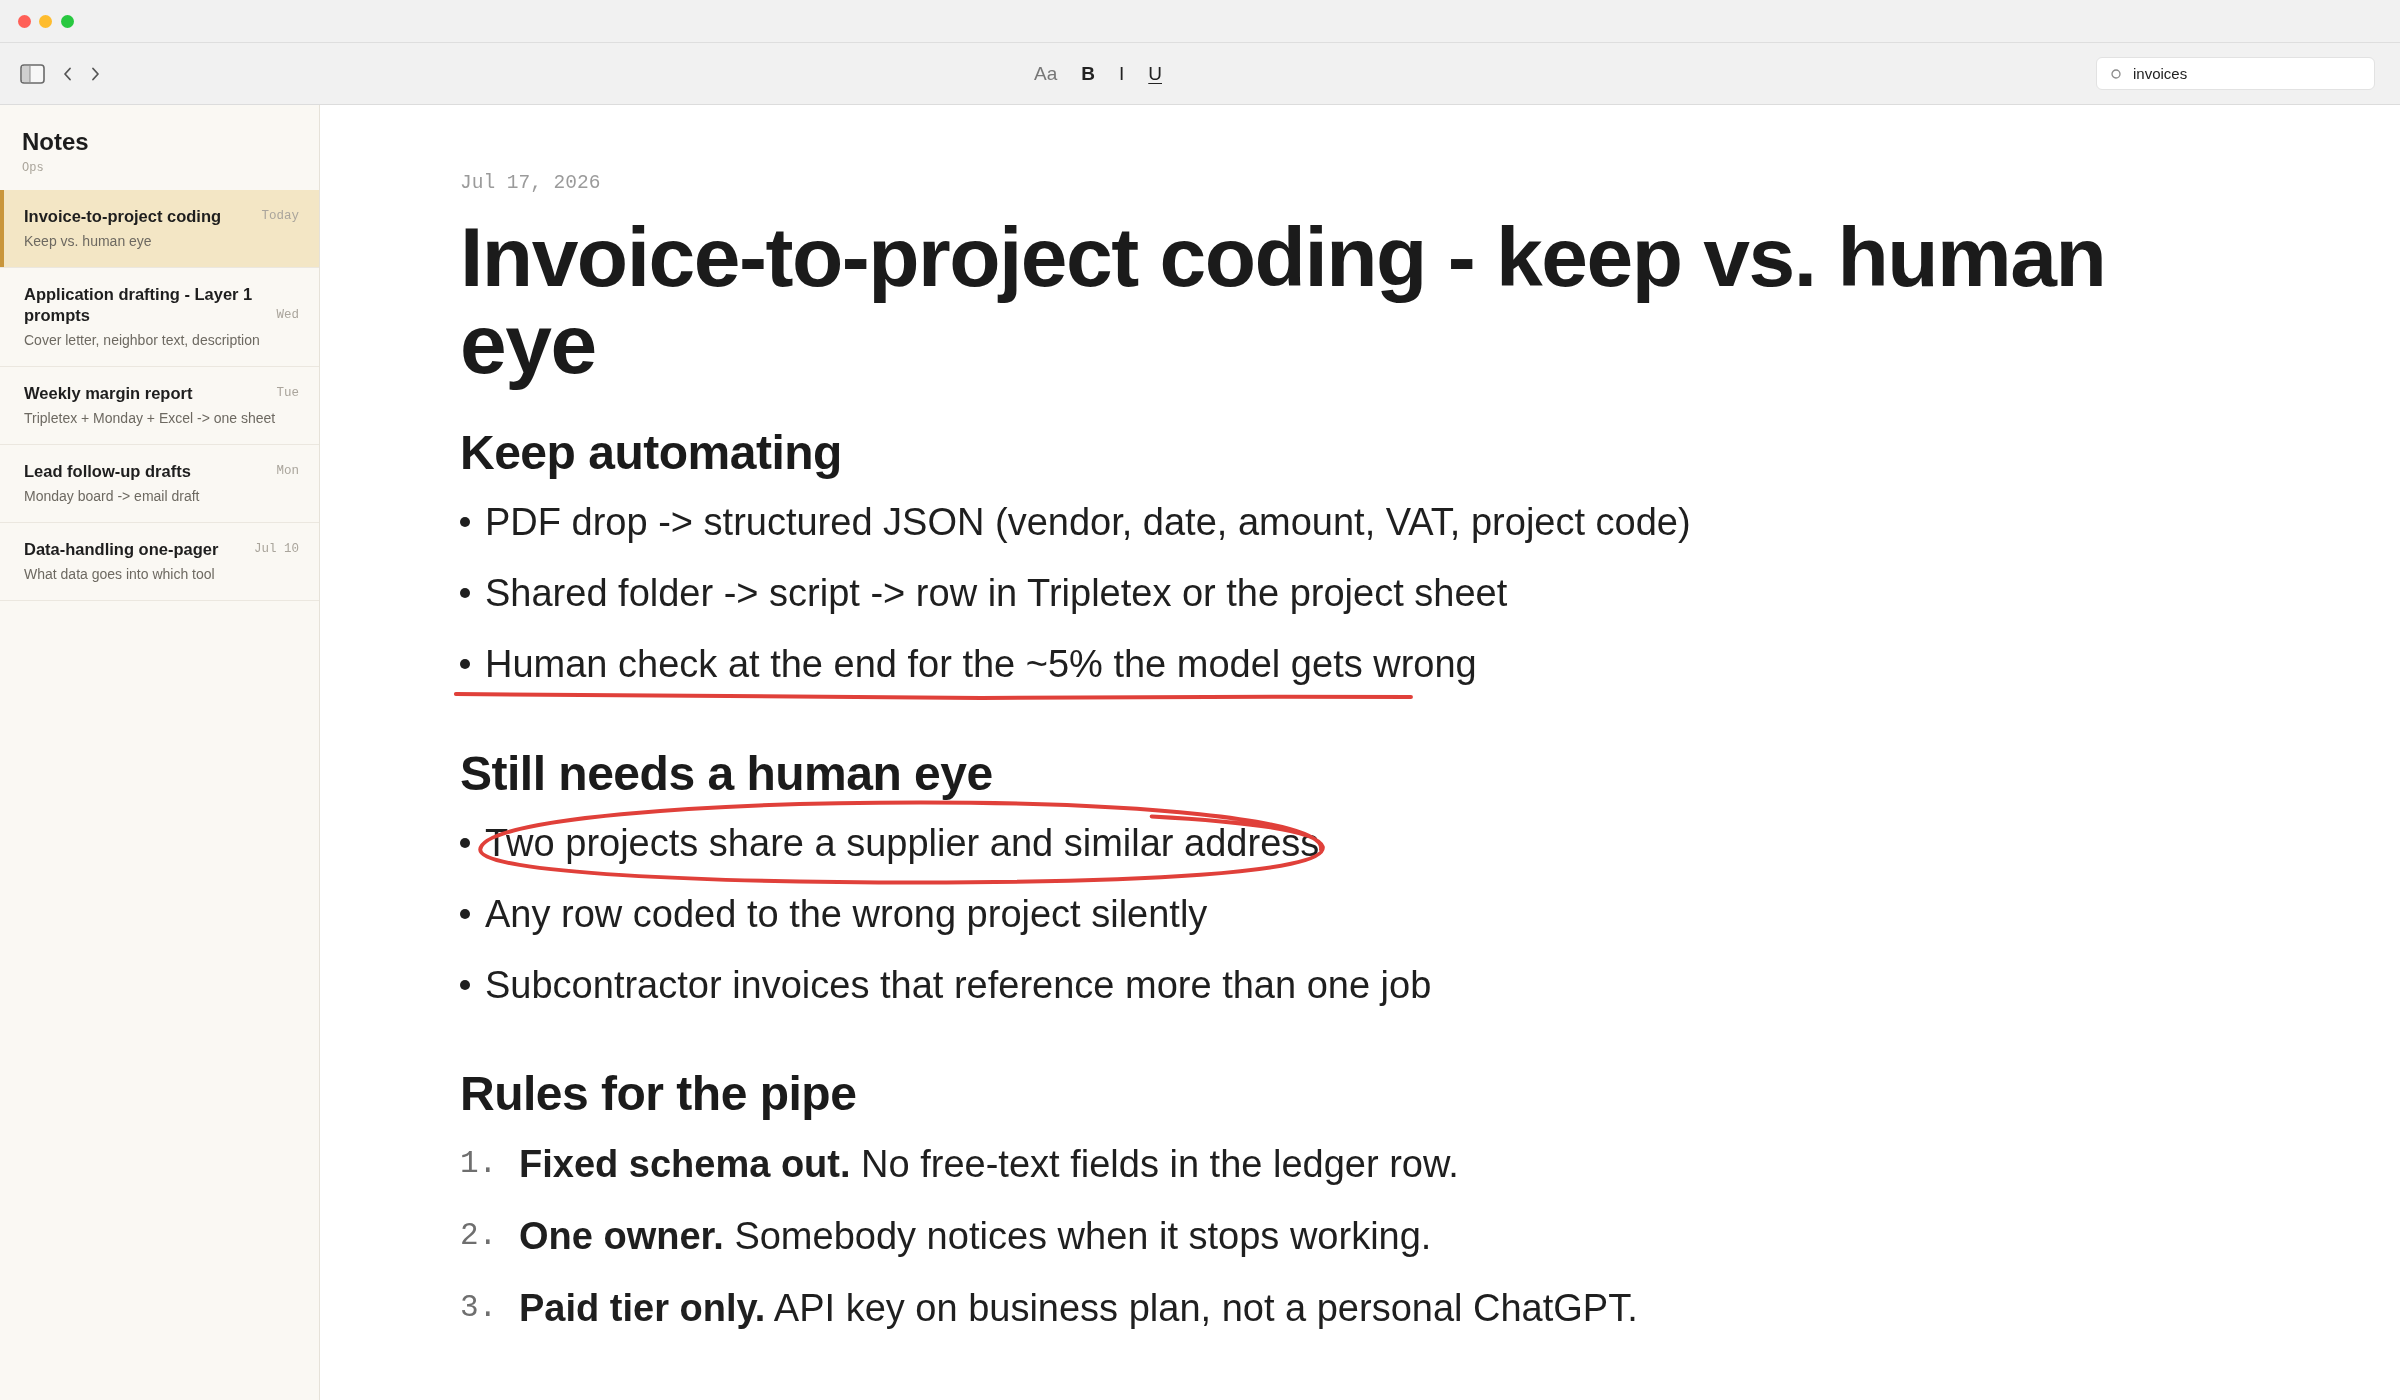 The image size is (2400, 1400). What do you see at coordinates (1046, 73) in the screenshot?
I see `font-button: Aa` at bounding box center [1046, 73].